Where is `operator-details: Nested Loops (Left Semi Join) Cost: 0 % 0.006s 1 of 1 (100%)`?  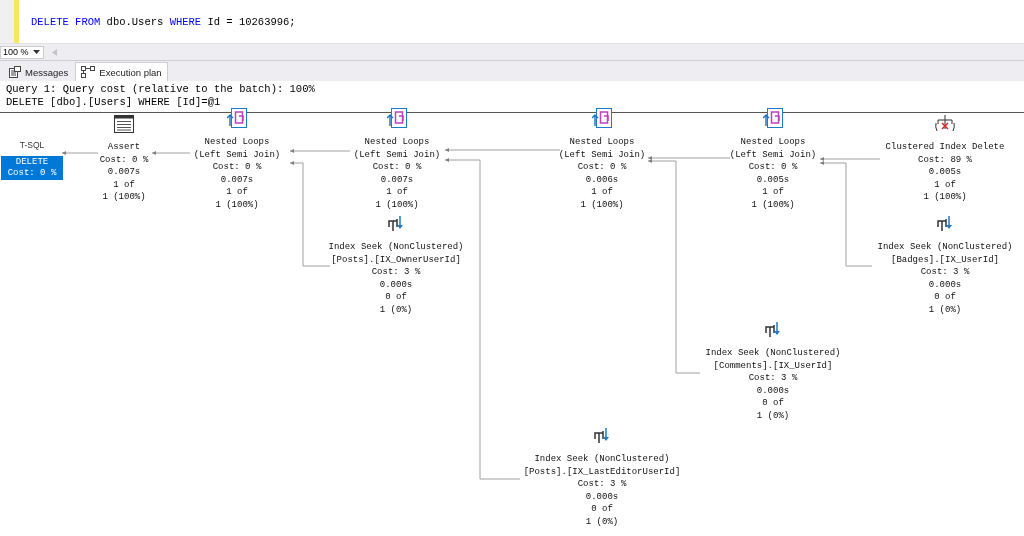 operator-details: Nested Loops (Left Semi Join) Cost: 0 % 0.006s 1 of 1 (100%) is located at coordinates (602, 173).